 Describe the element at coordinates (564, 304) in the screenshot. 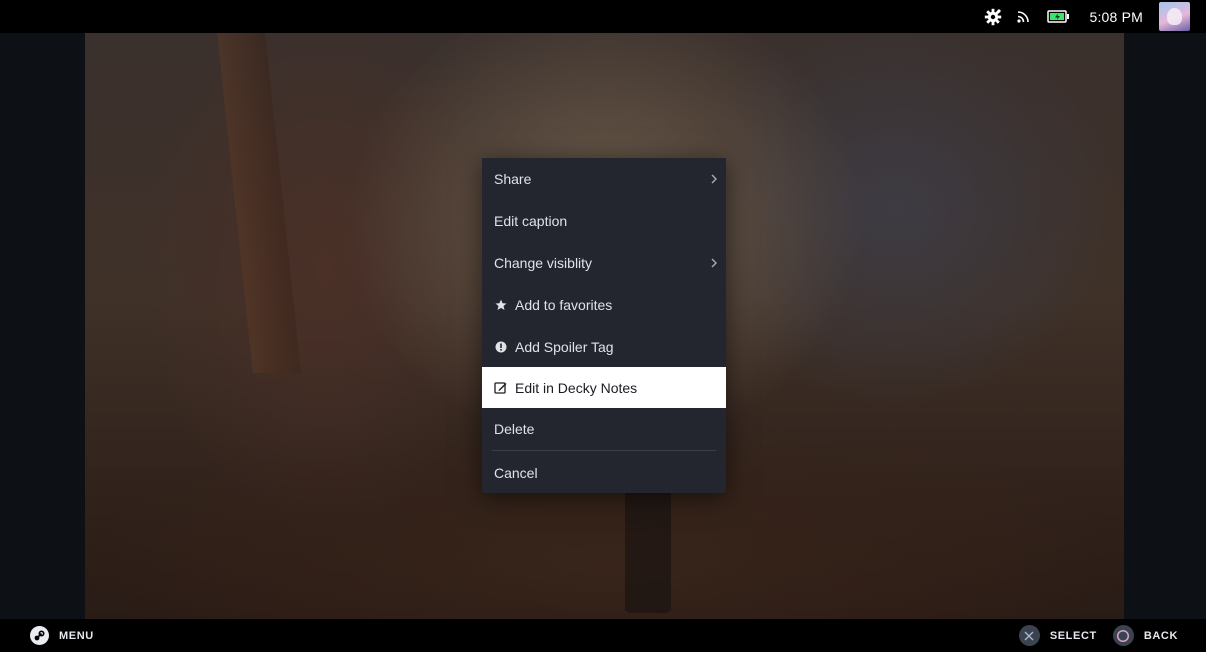

I see `menu-item-label: Add to favorites` at that location.